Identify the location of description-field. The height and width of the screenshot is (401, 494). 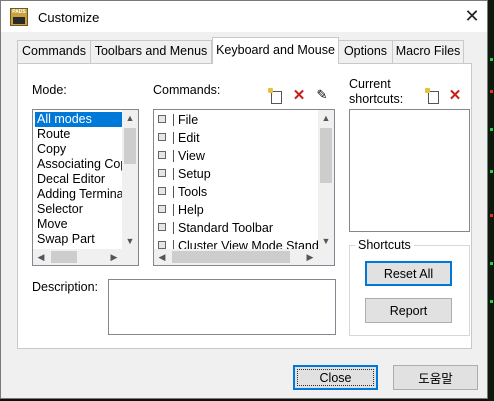
(222, 307).